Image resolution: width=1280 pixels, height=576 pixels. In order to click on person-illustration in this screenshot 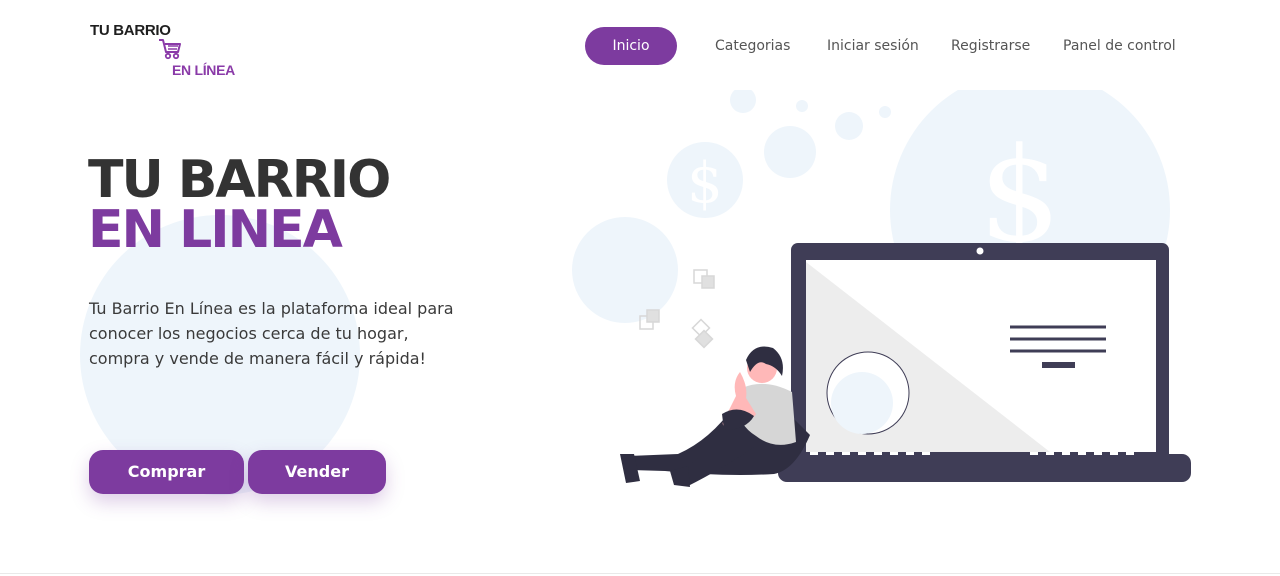, I will do `click(715, 416)`.